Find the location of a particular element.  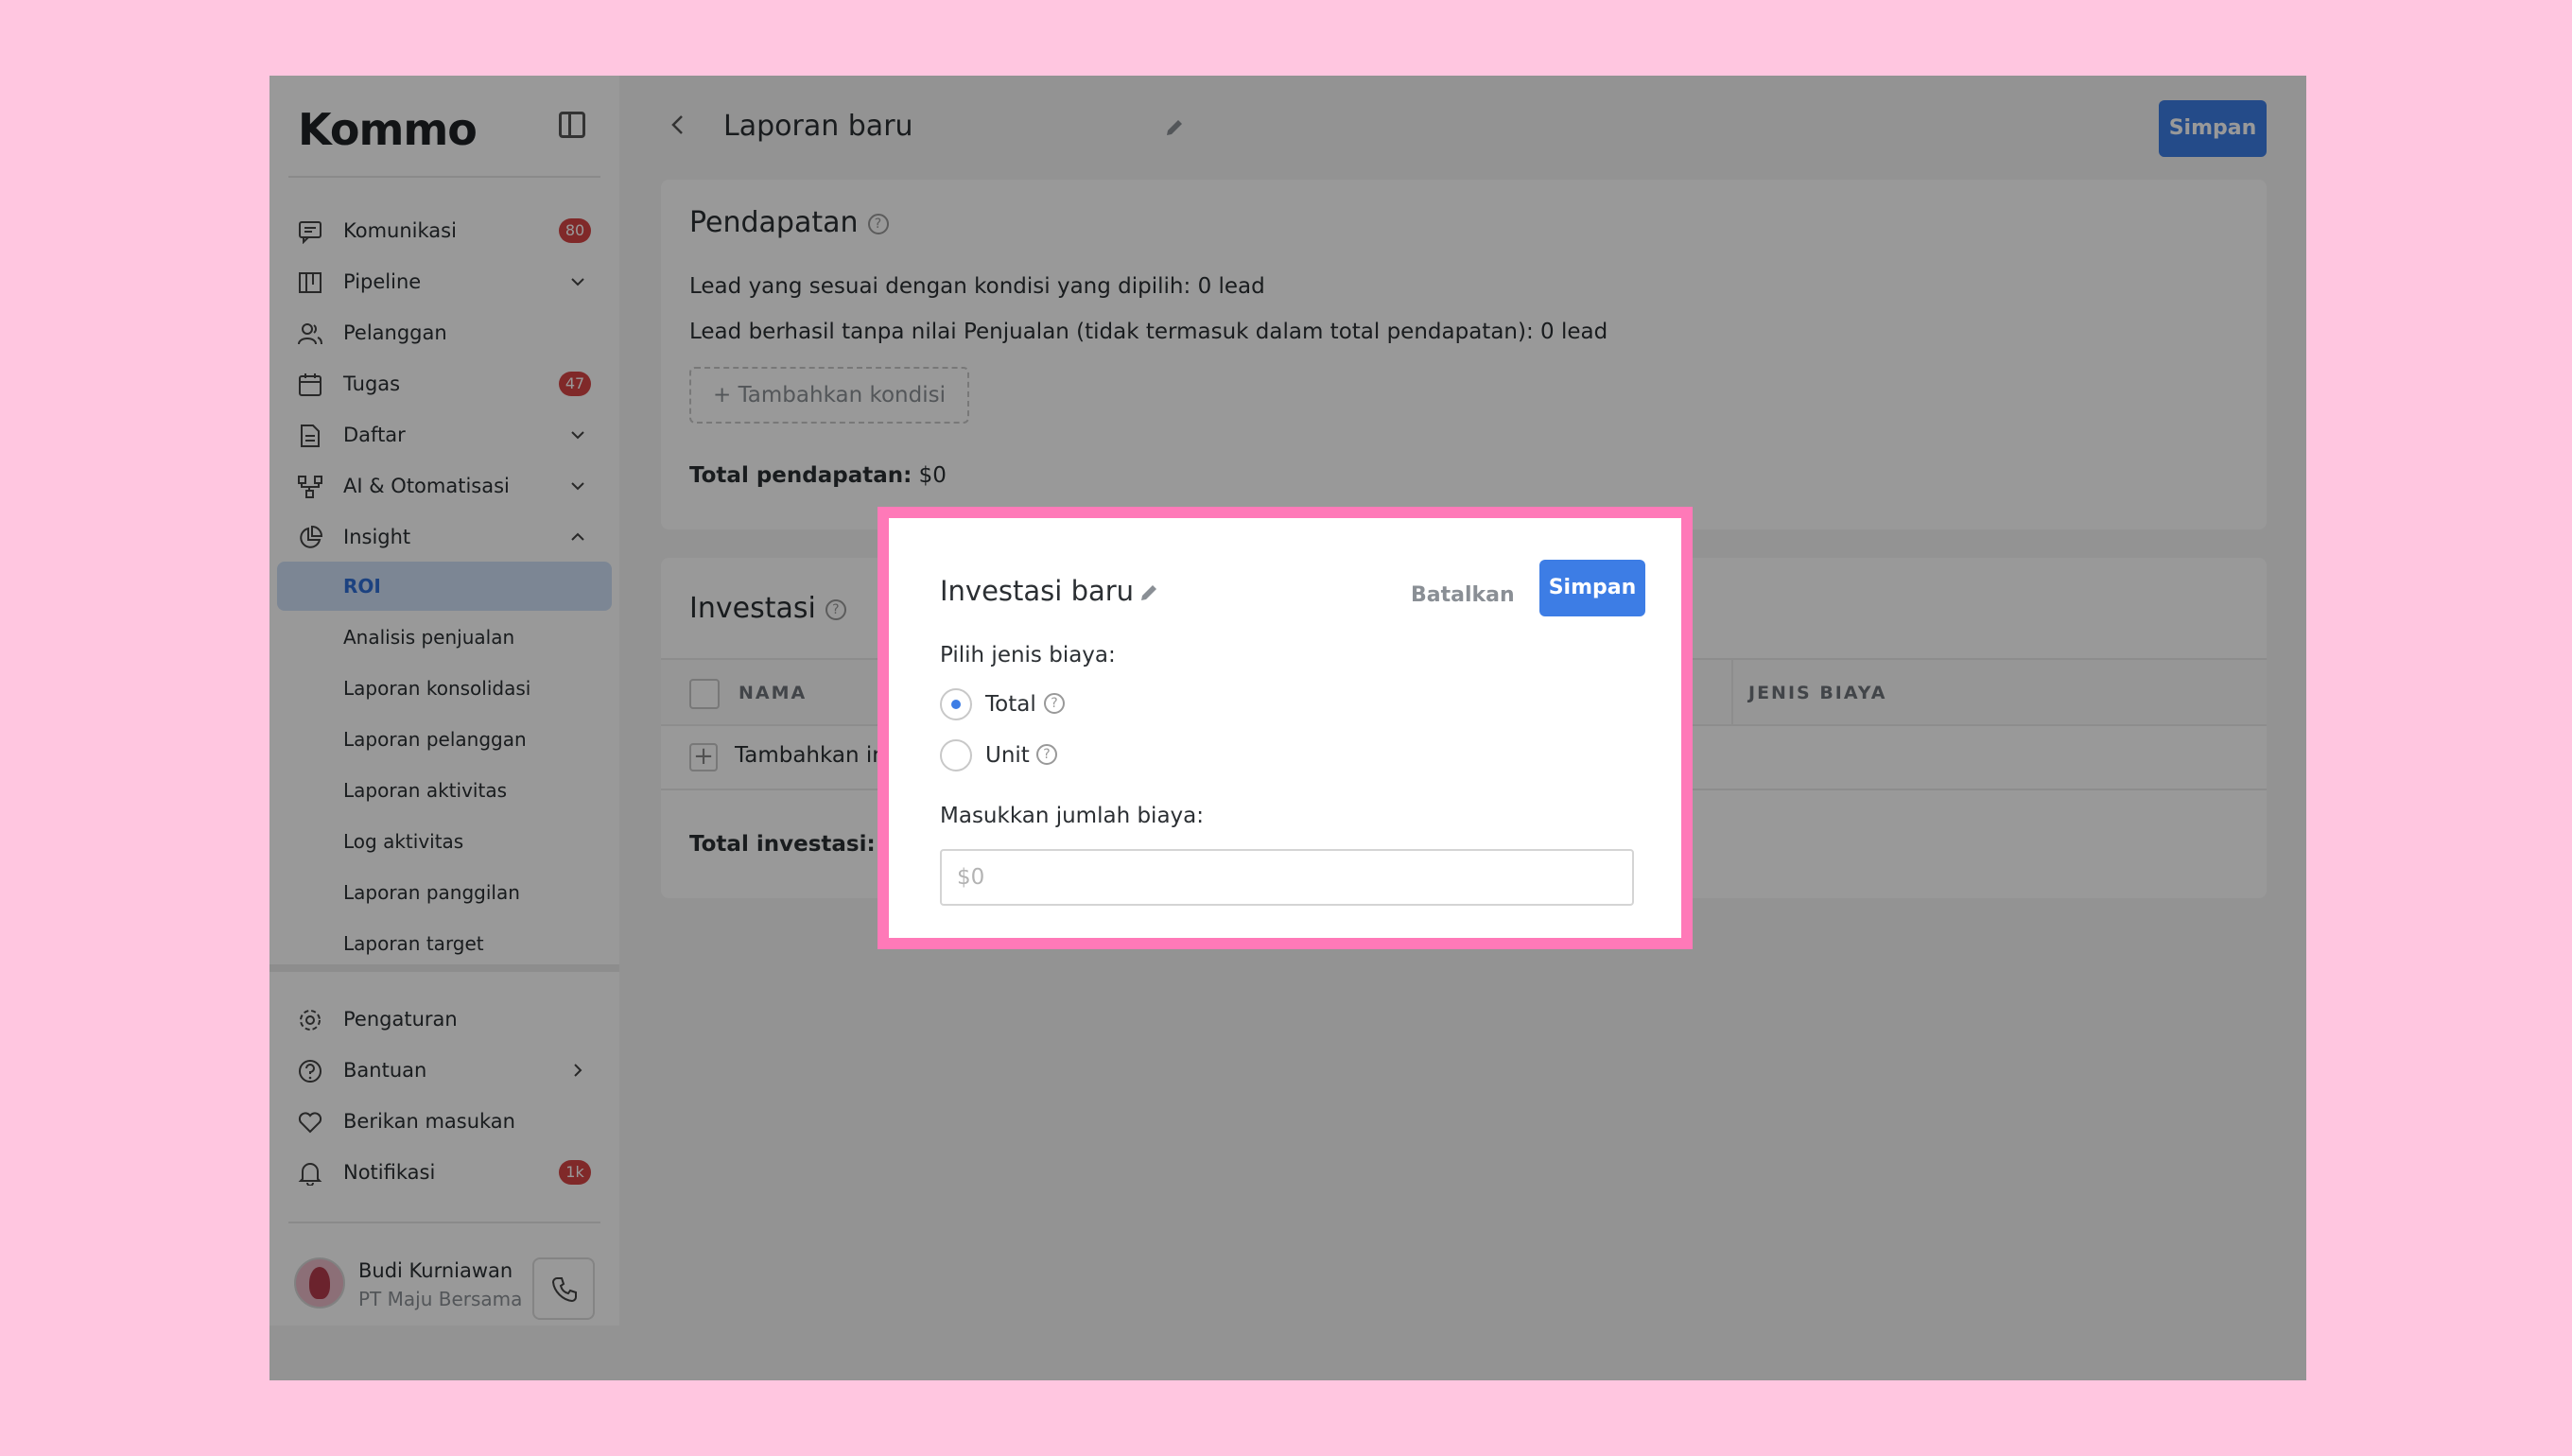

radio-total is located at coordinates (956, 704).